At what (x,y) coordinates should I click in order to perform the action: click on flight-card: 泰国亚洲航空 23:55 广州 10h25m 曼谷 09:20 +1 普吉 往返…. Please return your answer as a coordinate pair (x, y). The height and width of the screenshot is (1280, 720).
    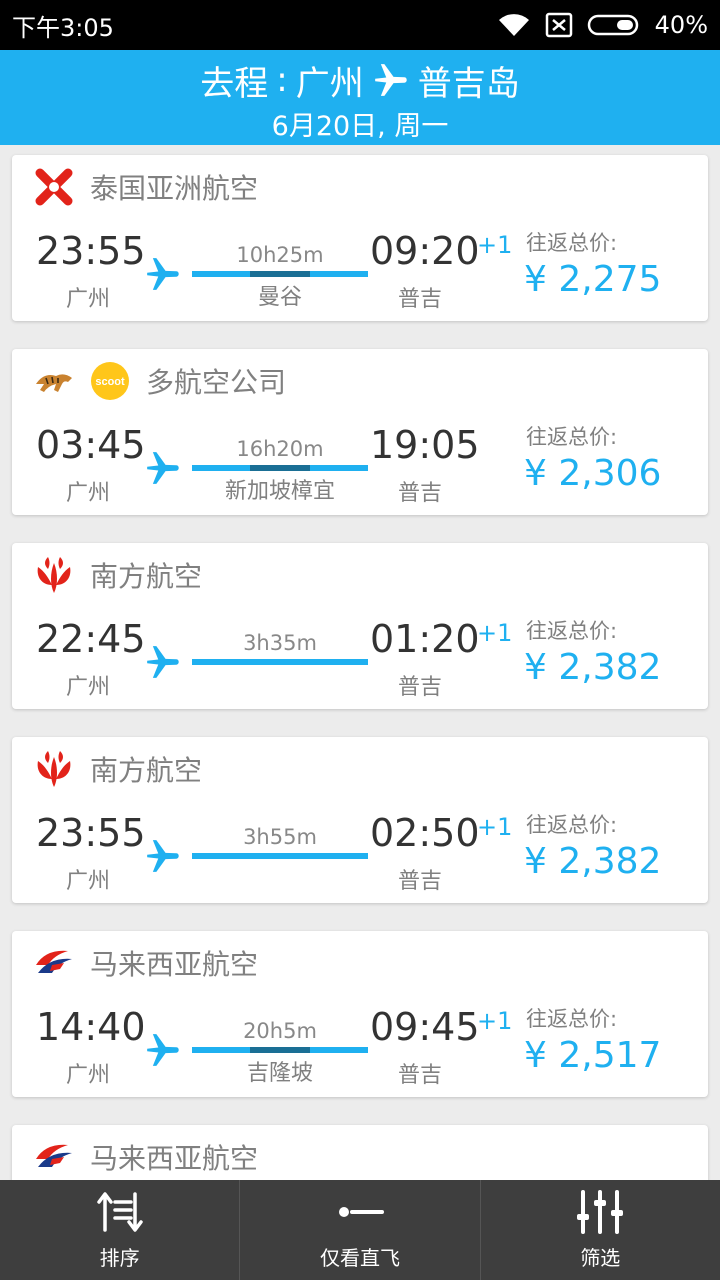
    Looking at the image, I should click on (360, 238).